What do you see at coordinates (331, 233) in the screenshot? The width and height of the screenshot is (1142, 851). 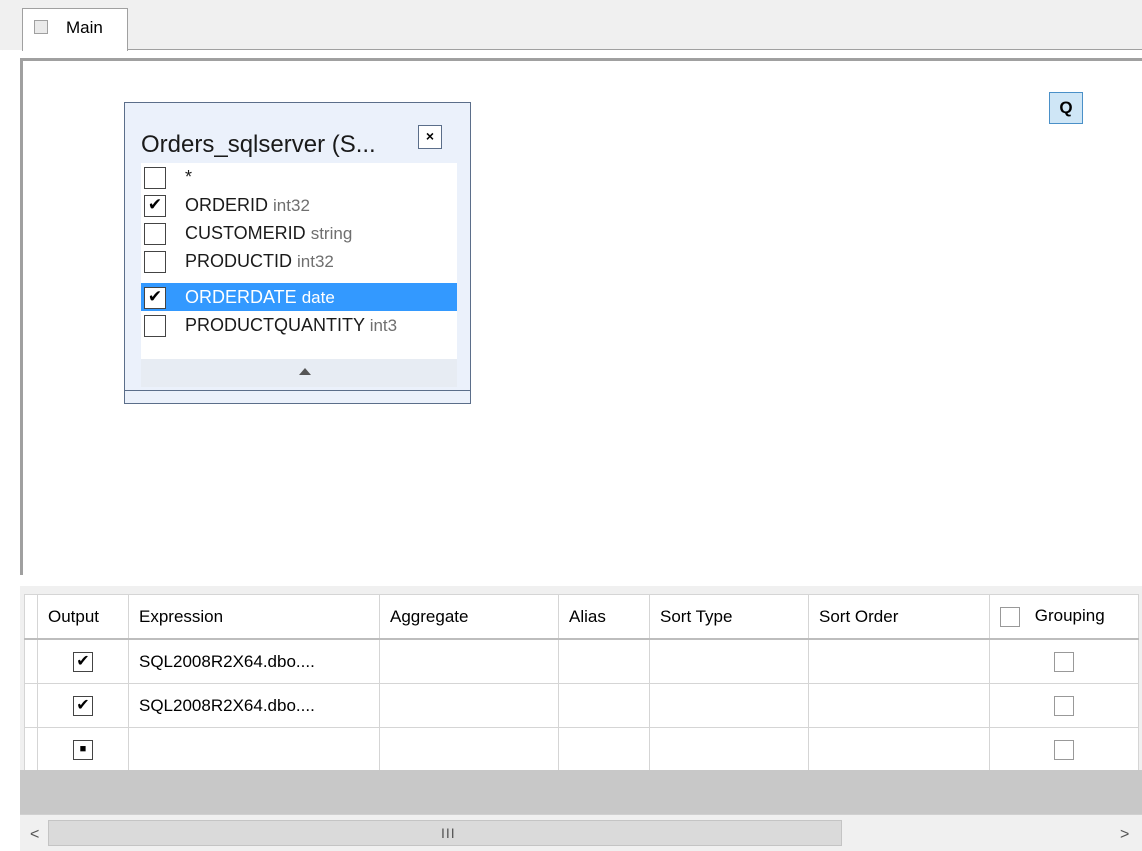 I see `field-type: string` at bounding box center [331, 233].